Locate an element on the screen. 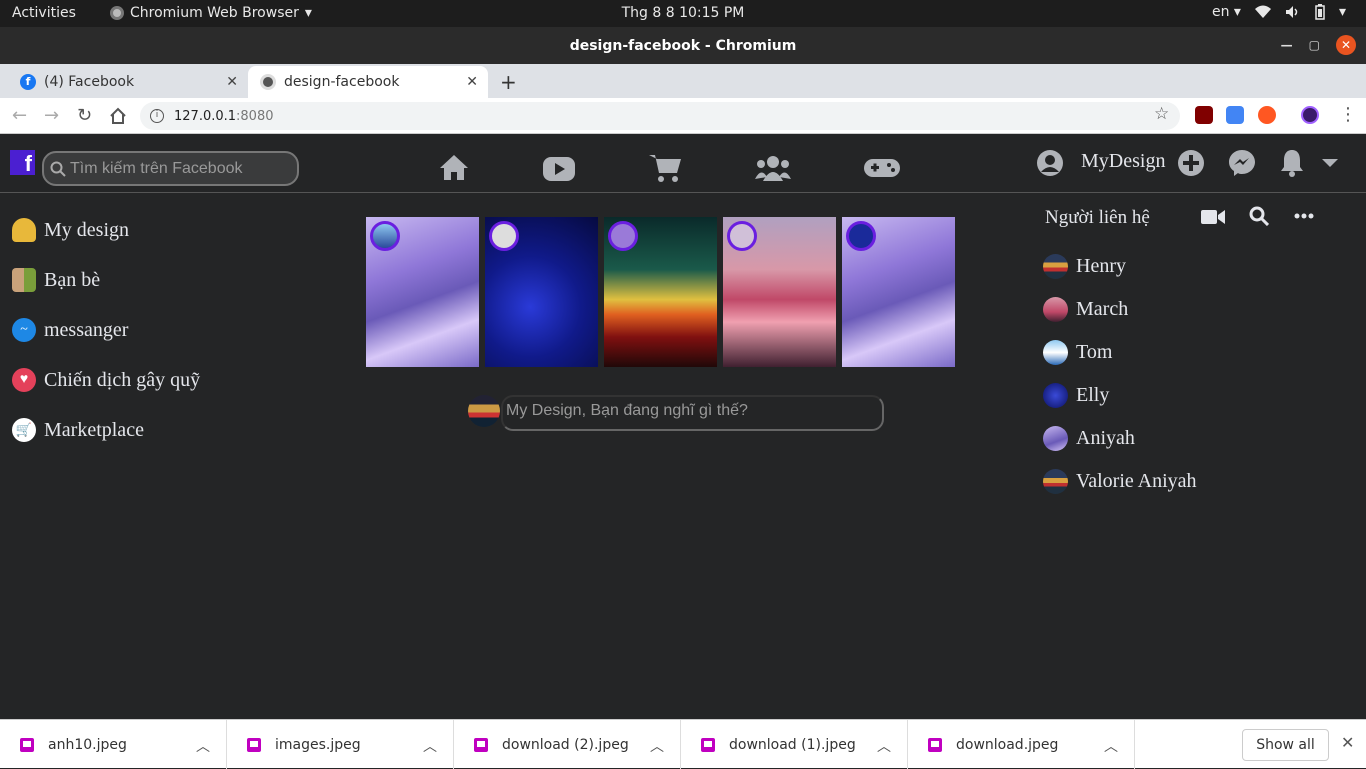  download-filename: images.jpeg is located at coordinates (318, 744).